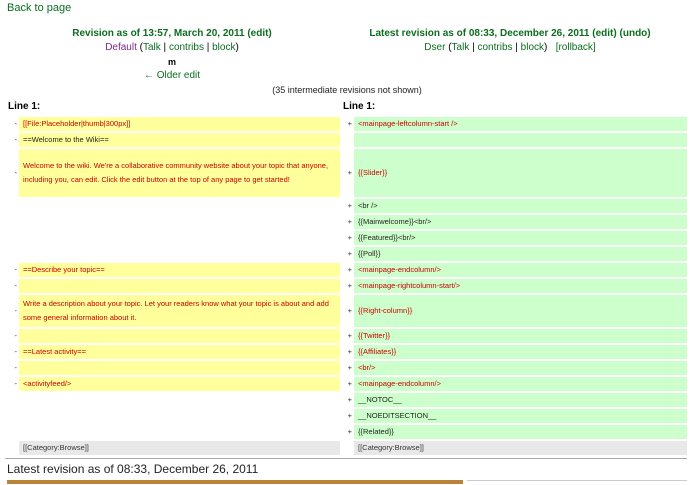 This screenshot has width=694, height=485. I want to click on diff-old-line: ==Welcome to the Wiki==, so click(179, 140).